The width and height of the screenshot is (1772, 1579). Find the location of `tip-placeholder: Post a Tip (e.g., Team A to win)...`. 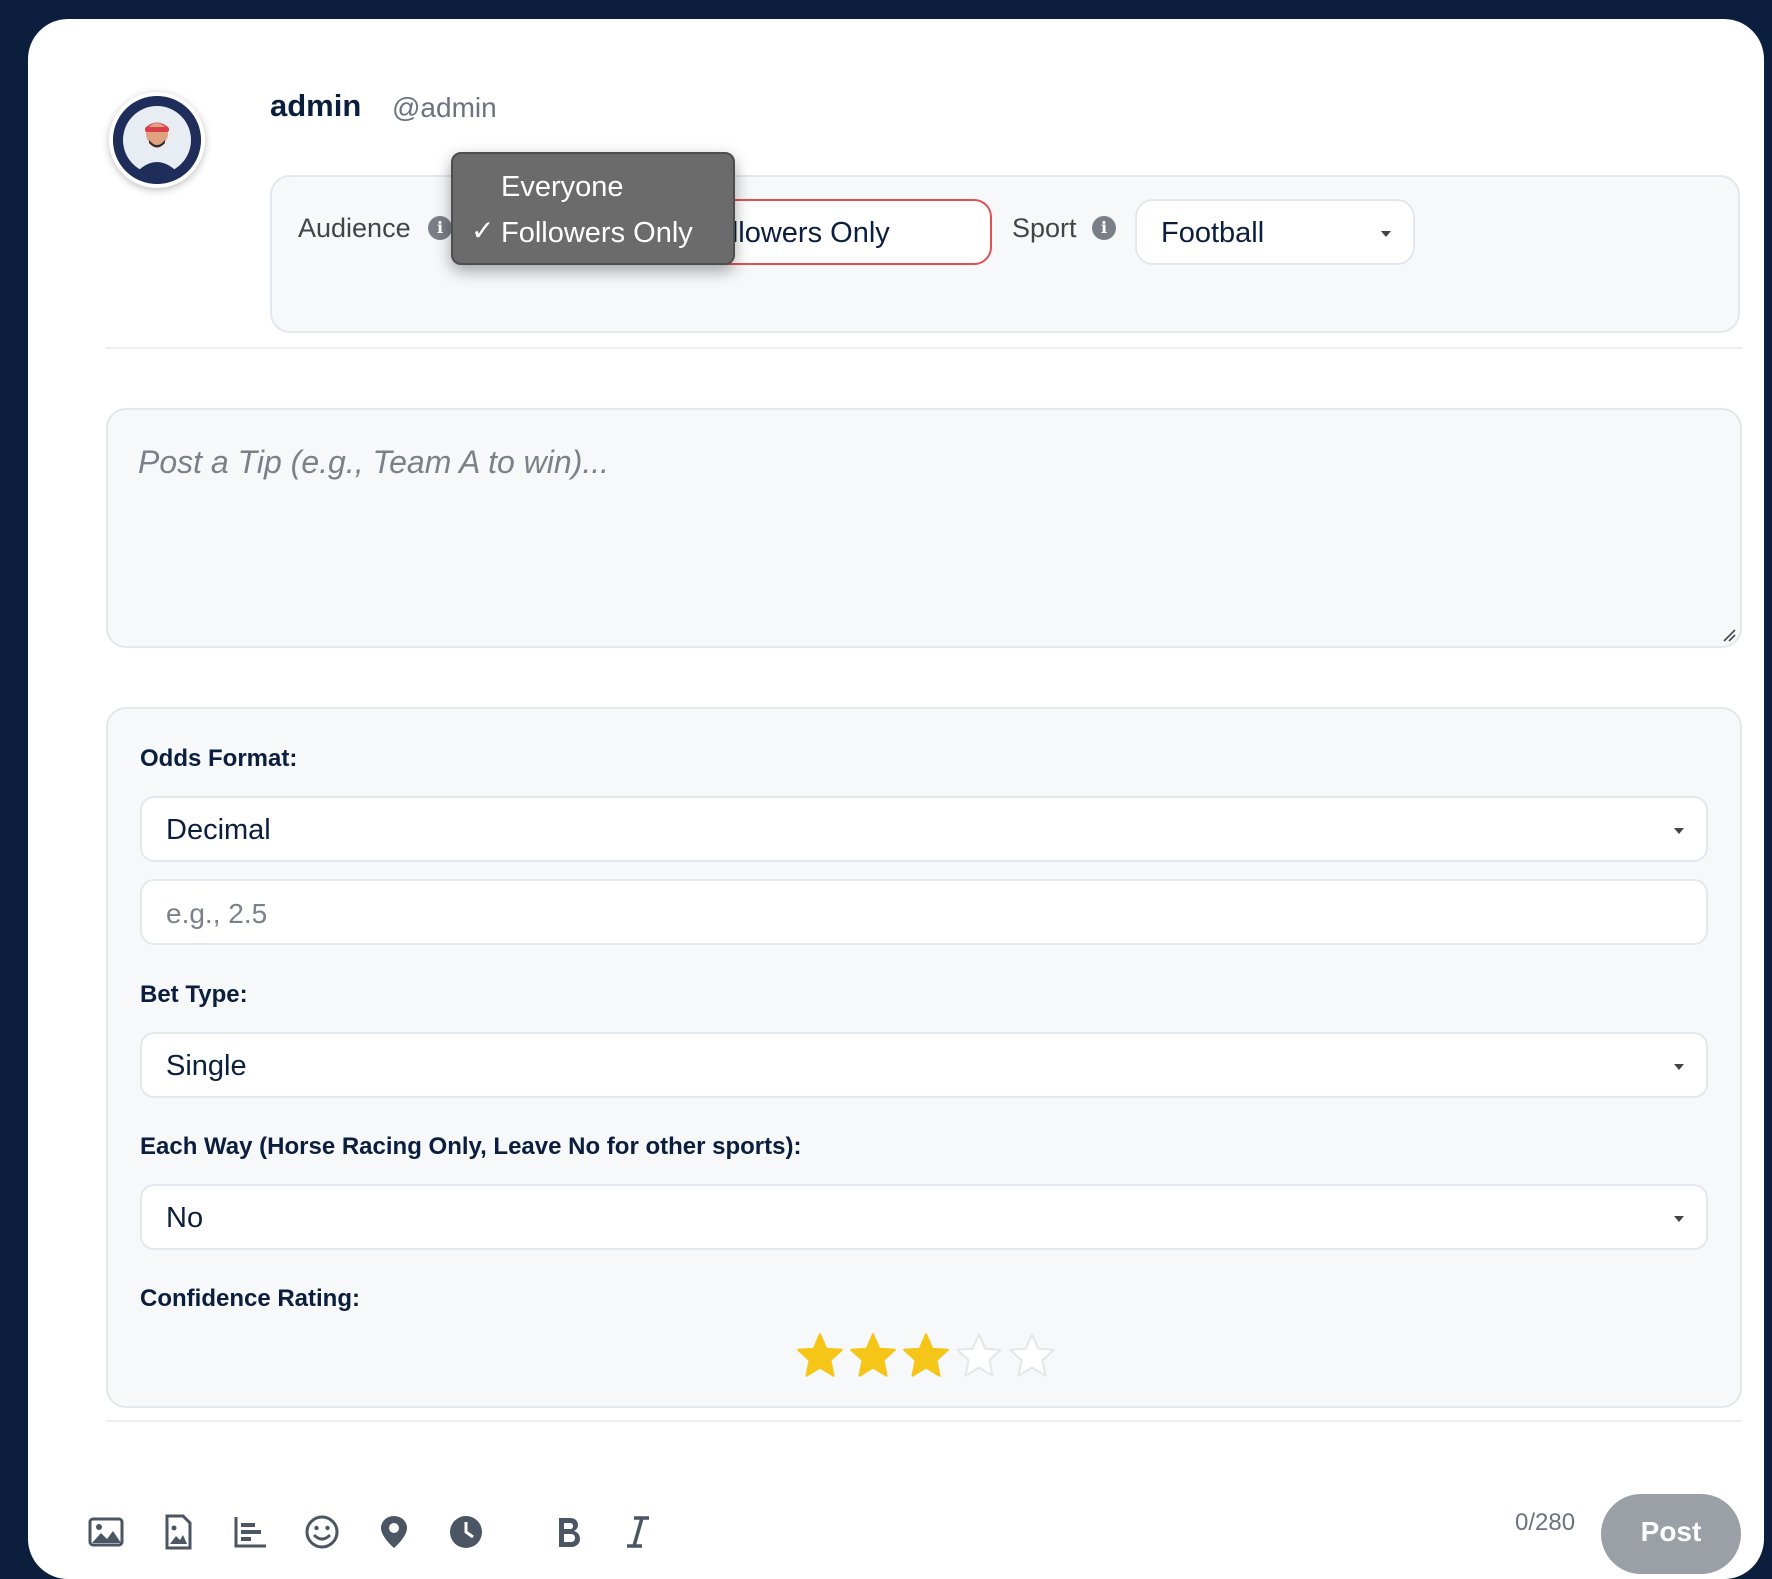

tip-placeholder: Post a Tip (e.g., Team A to win)... is located at coordinates (374, 462).